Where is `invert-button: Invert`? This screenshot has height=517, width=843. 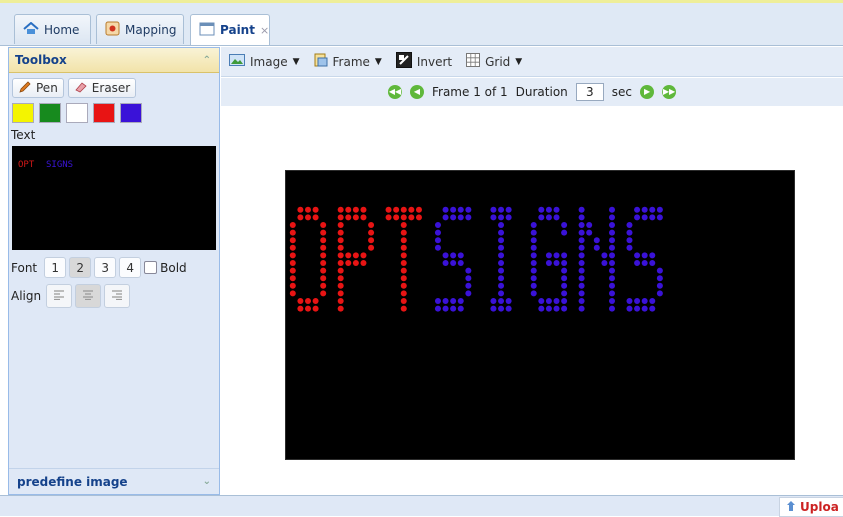 invert-button: Invert is located at coordinates (424, 61).